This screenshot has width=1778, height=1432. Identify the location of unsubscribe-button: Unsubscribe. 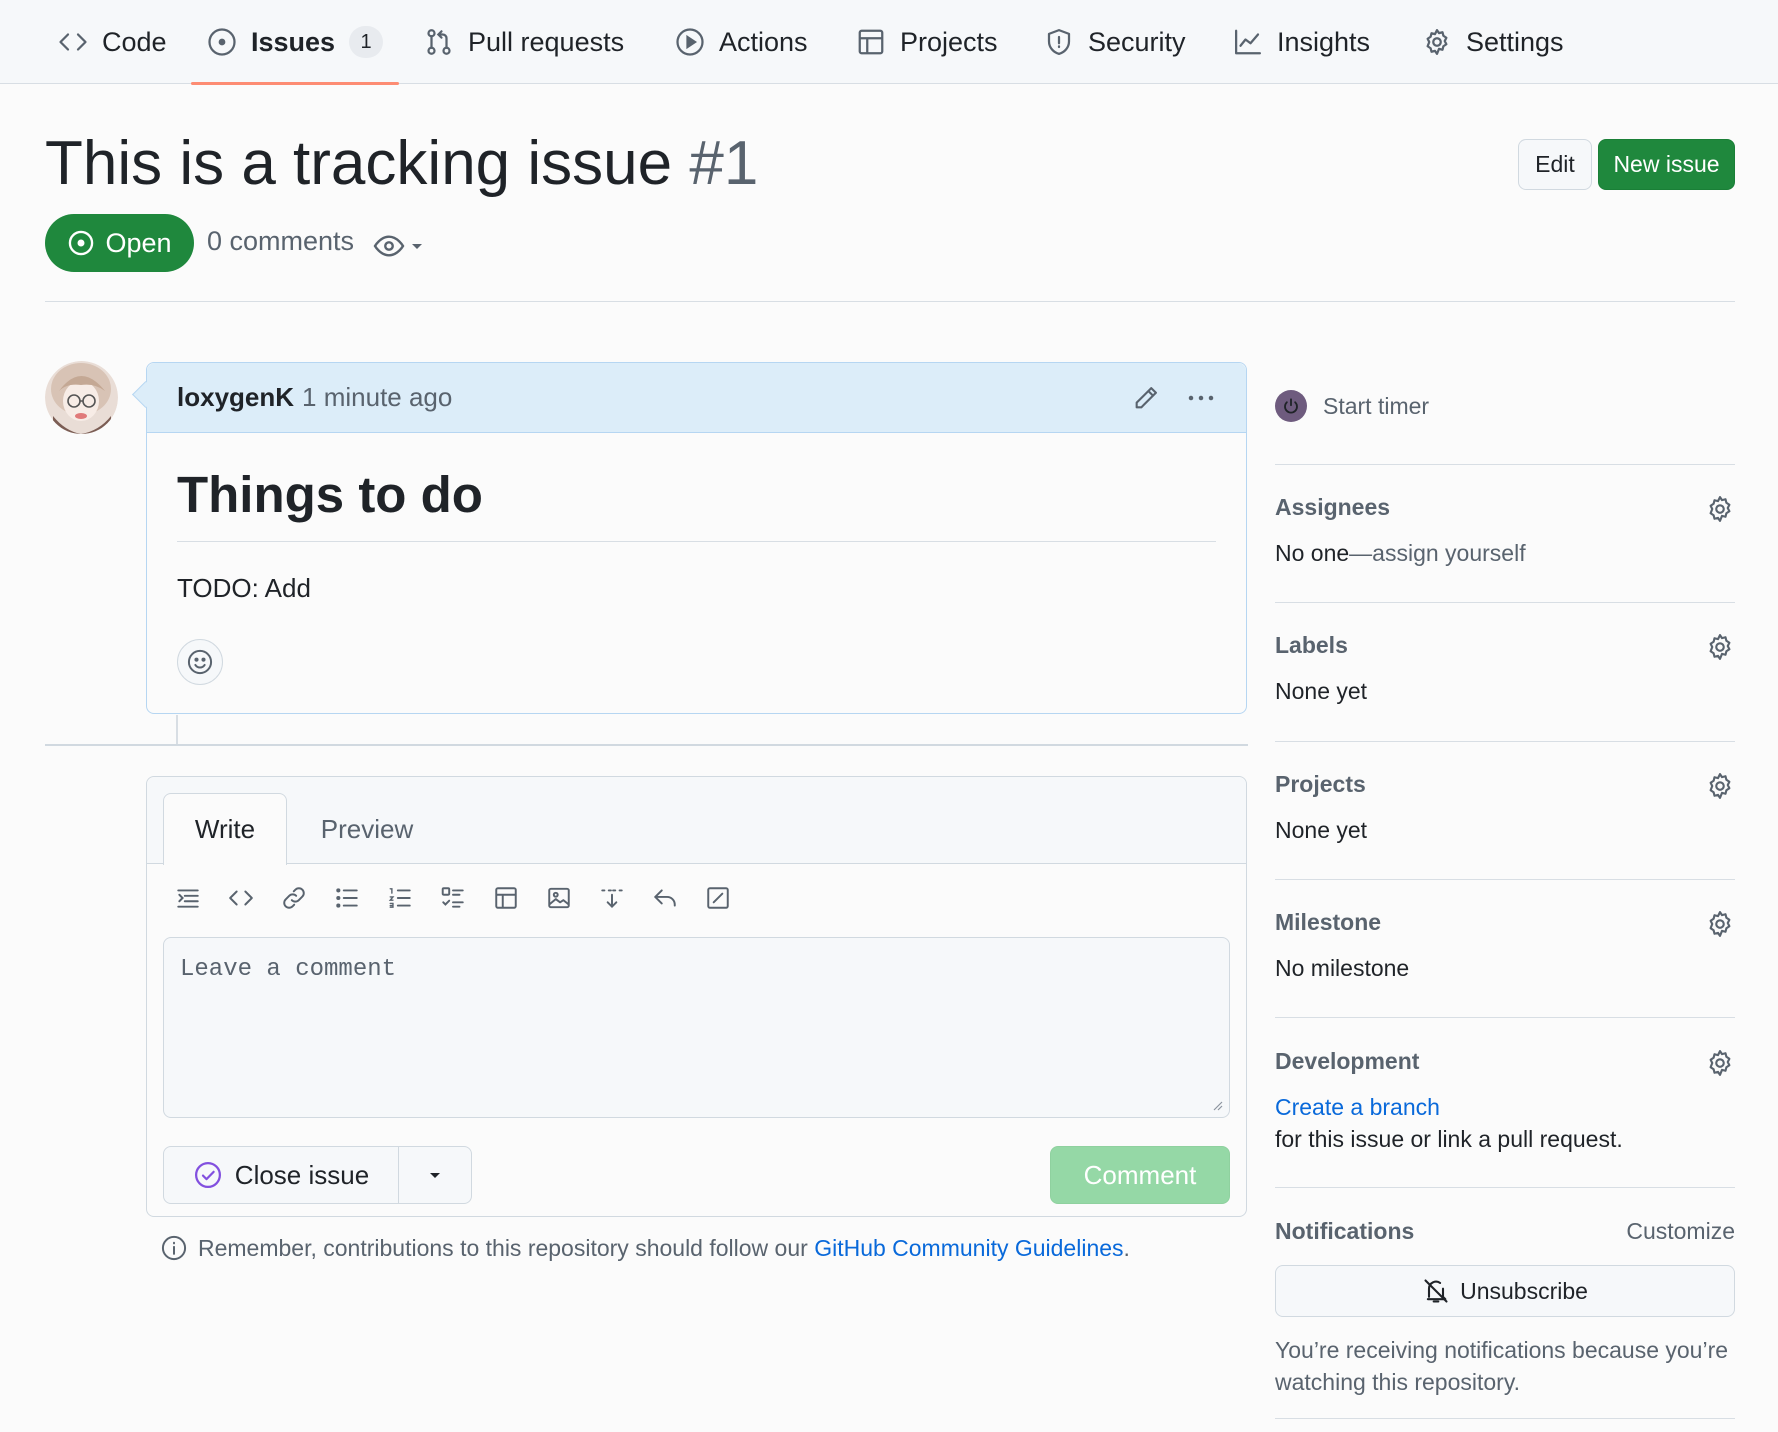
(1505, 1291).